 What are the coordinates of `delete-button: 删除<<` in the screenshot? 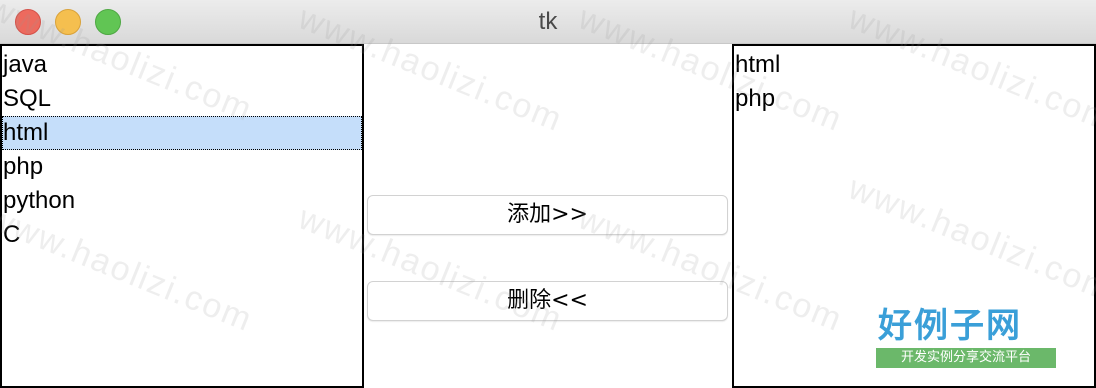 It's located at (547, 301).